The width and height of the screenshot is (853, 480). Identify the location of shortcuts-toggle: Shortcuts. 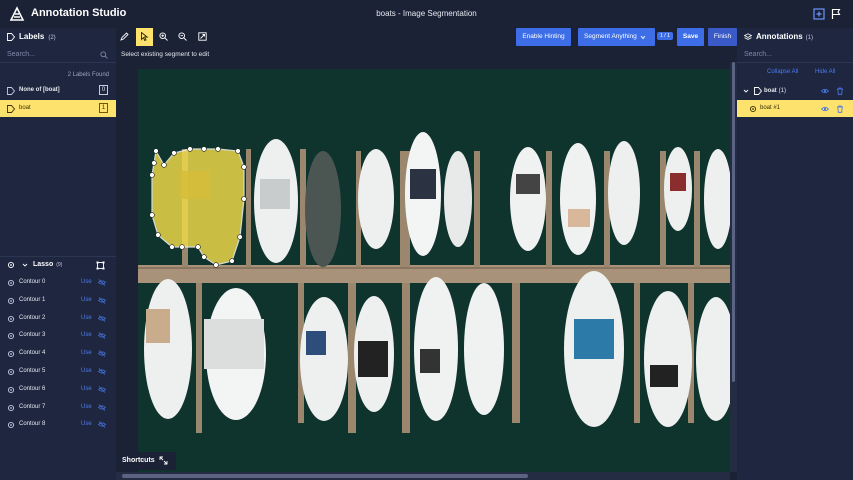
(146, 461).